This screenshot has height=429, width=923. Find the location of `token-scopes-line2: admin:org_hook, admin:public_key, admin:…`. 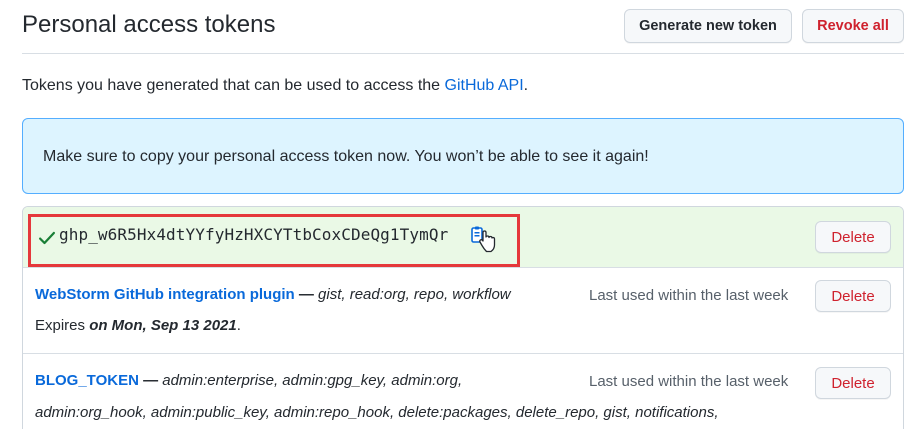

token-scopes-line2: admin:org_hook, admin:public_key, admin:… is located at coordinates (377, 412).